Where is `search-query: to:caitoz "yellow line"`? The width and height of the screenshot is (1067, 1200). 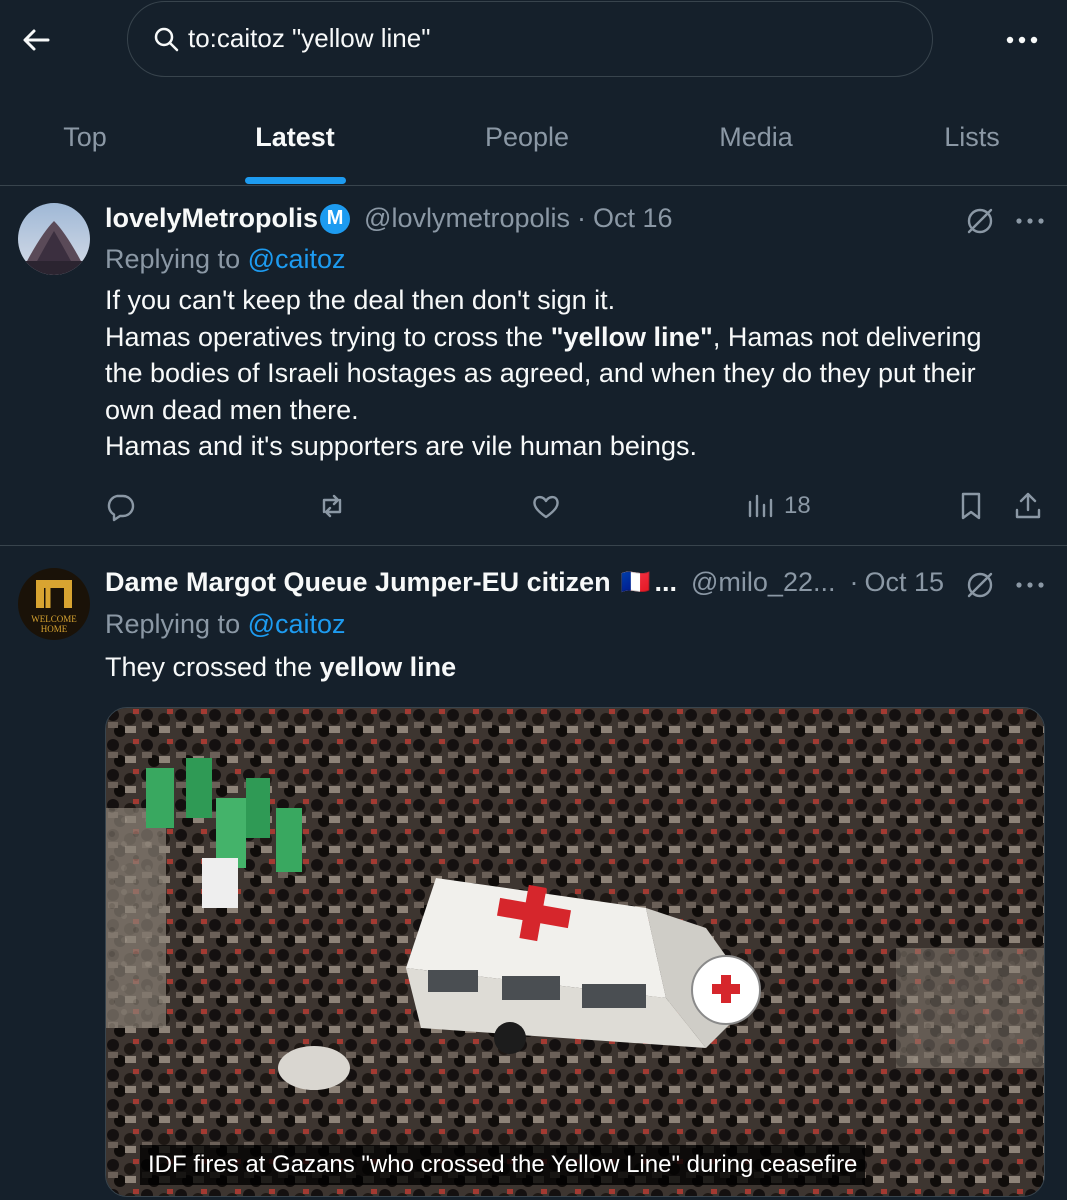 search-query: to:caitoz "yellow line" is located at coordinates (309, 38).